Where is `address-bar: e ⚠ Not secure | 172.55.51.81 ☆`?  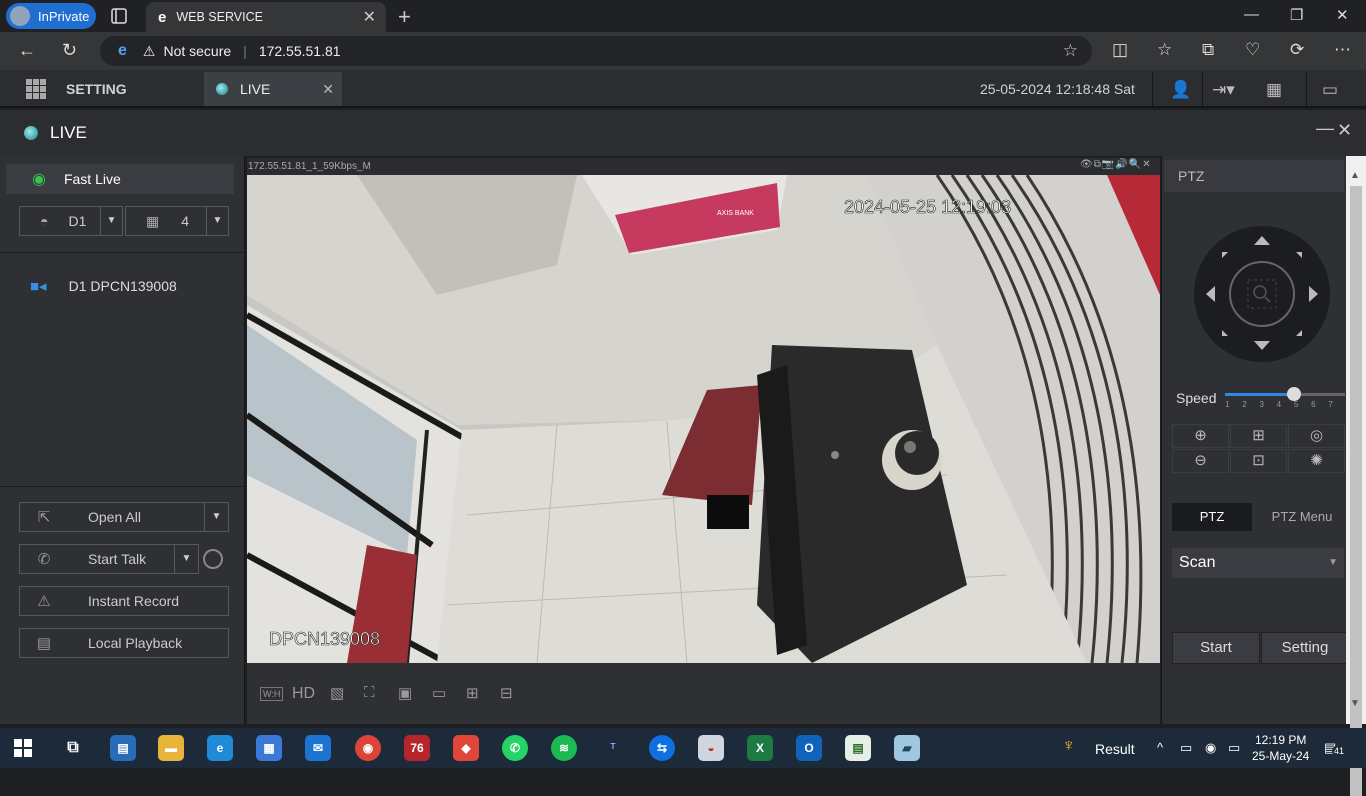 address-bar: e ⚠ Not secure | 172.55.51.81 ☆ is located at coordinates (596, 51).